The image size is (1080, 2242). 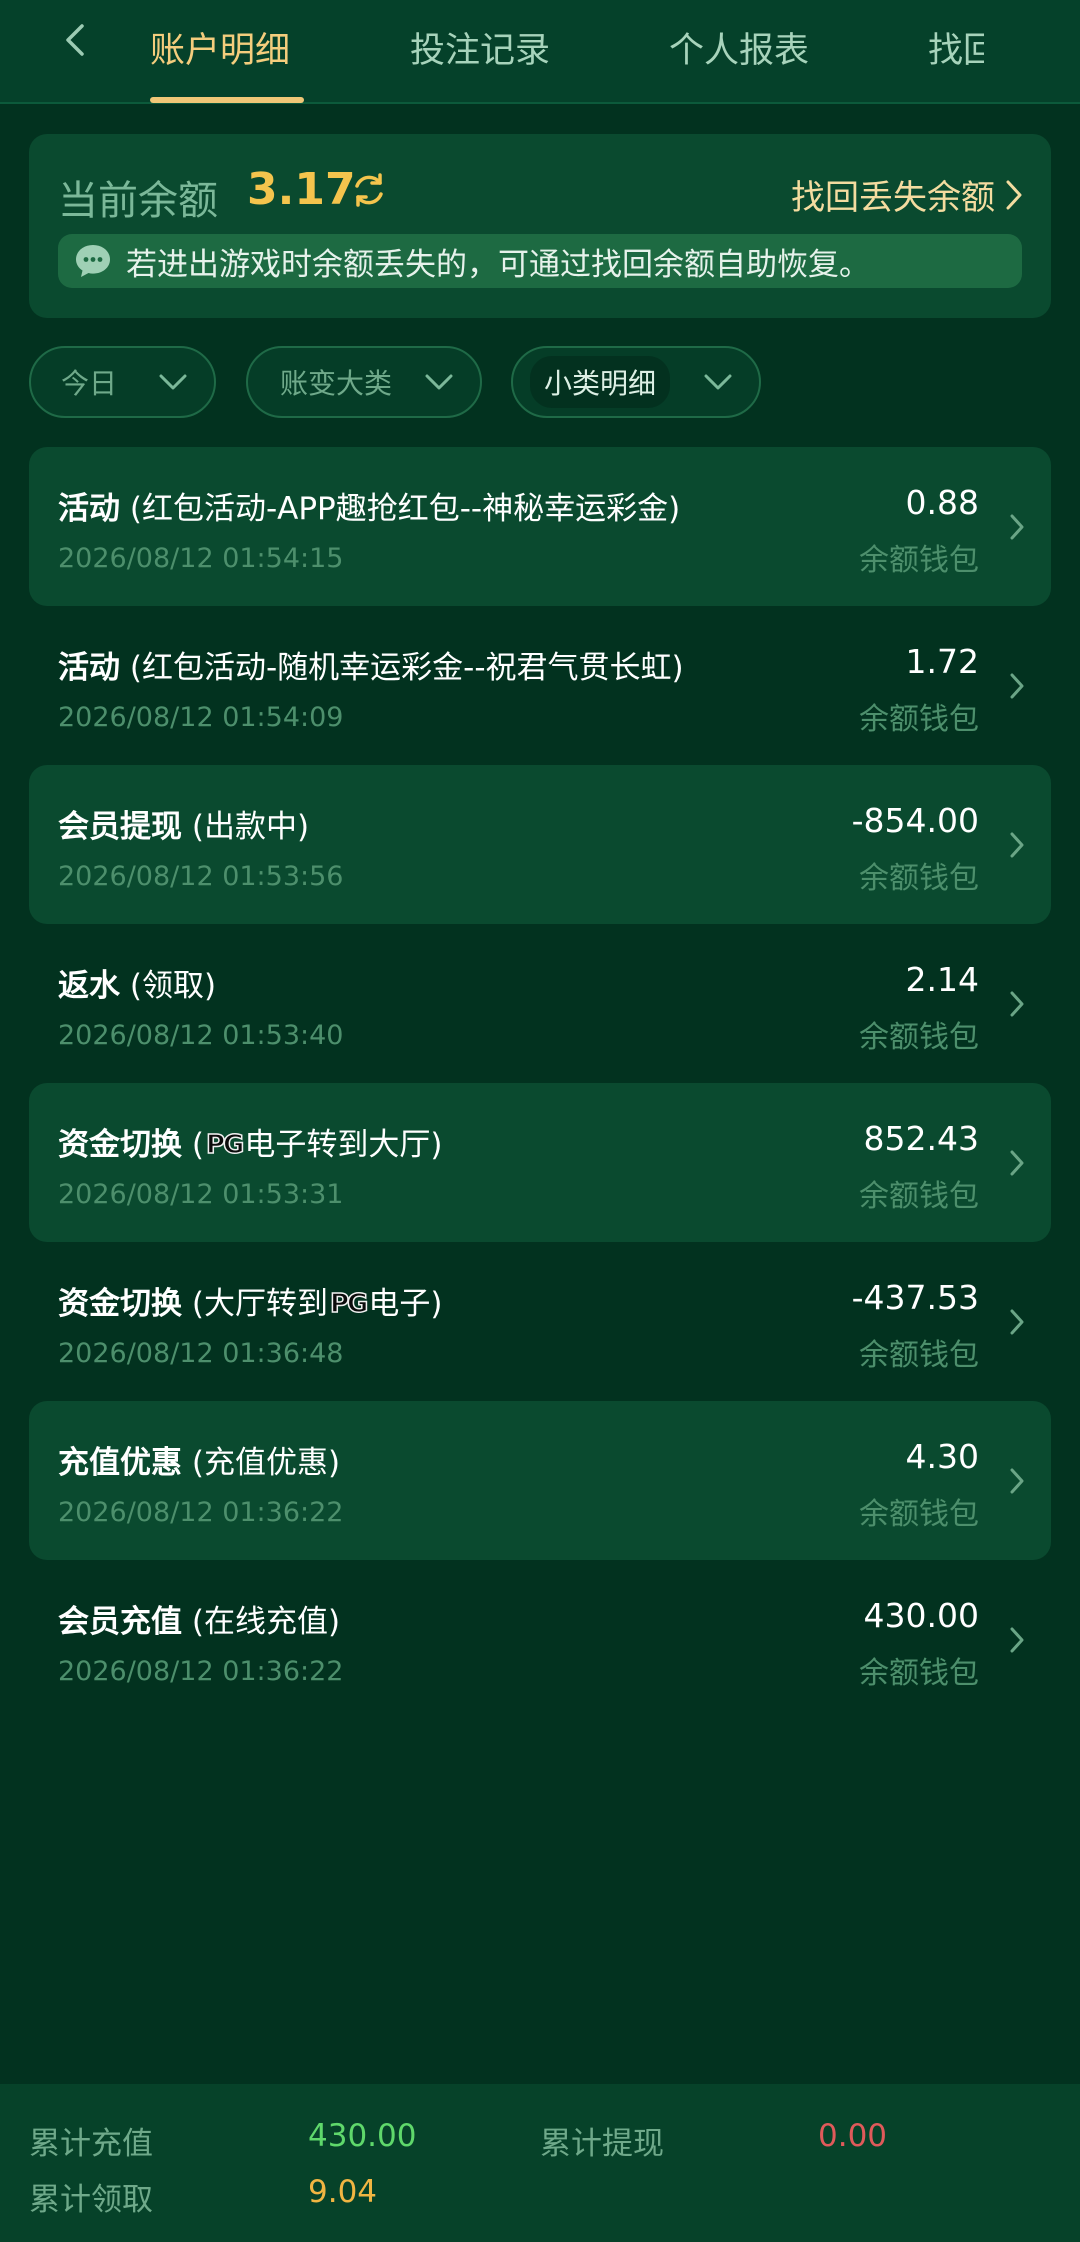 I want to click on transaction-title: 会员充值 (在线充值), so click(x=199, y=1618).